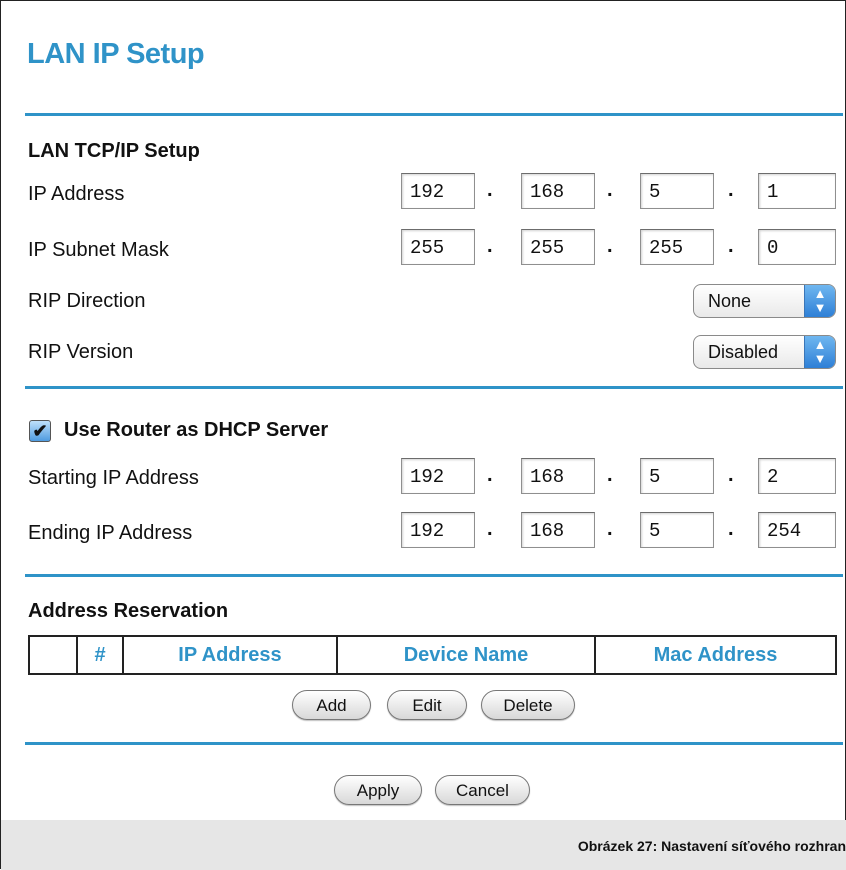  I want to click on rip-version-select: Disabled ▲ ▼, so click(764, 352).